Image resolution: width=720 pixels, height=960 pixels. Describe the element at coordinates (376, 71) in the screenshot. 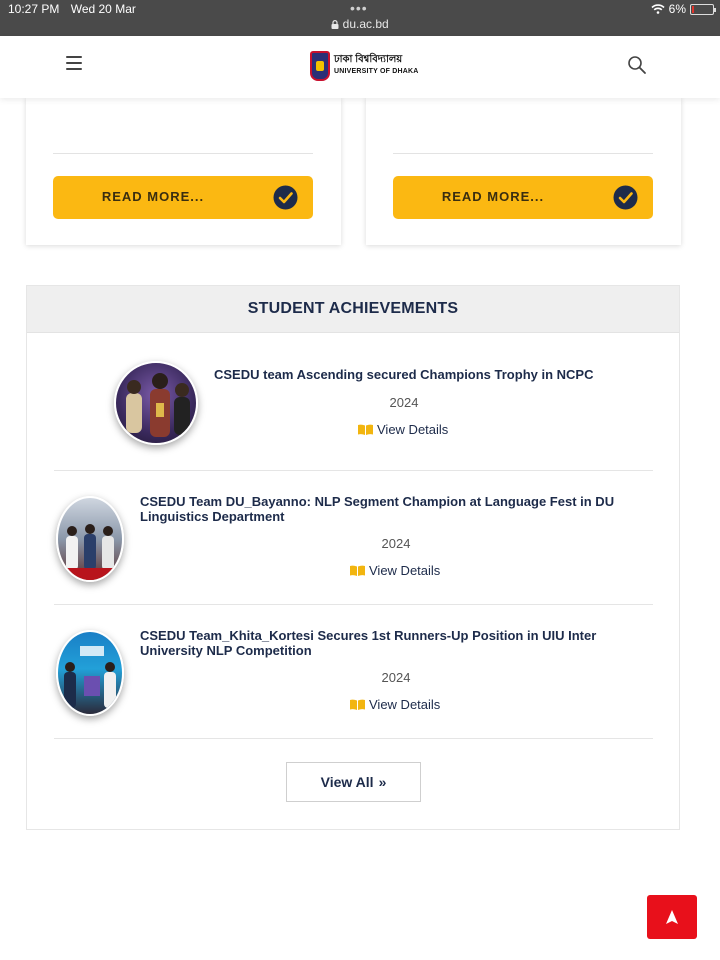

I see `logo-english: UNIVERSITY OF DHAKA` at that location.